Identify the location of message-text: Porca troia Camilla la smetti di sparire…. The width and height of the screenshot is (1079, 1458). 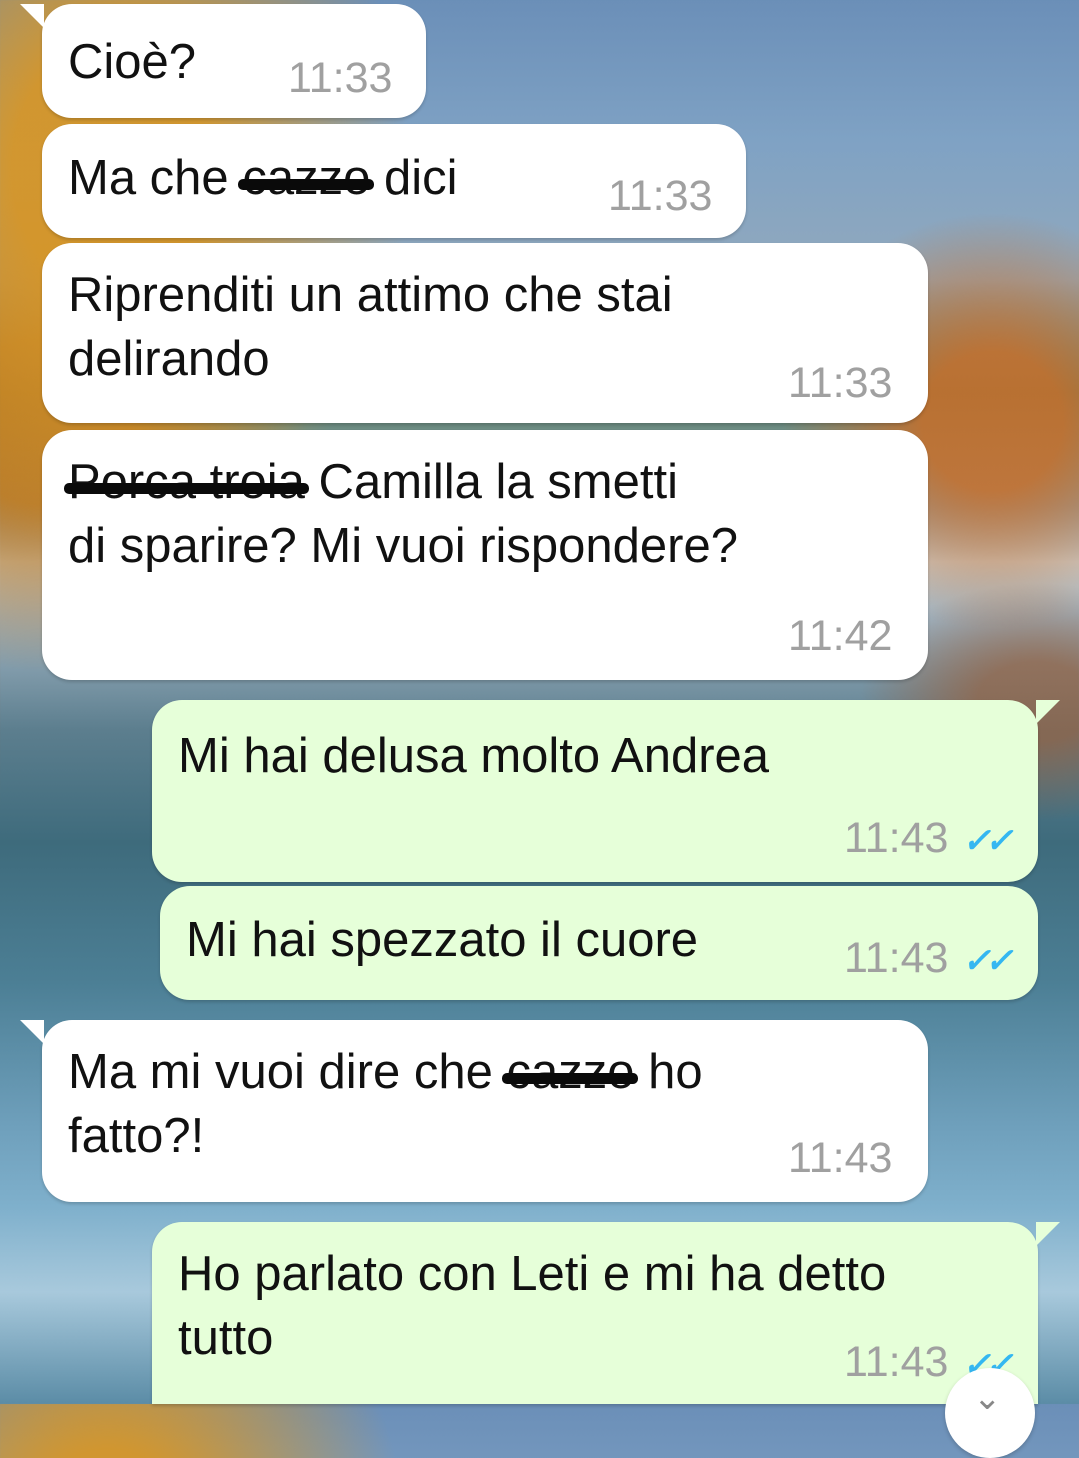
(401, 514).